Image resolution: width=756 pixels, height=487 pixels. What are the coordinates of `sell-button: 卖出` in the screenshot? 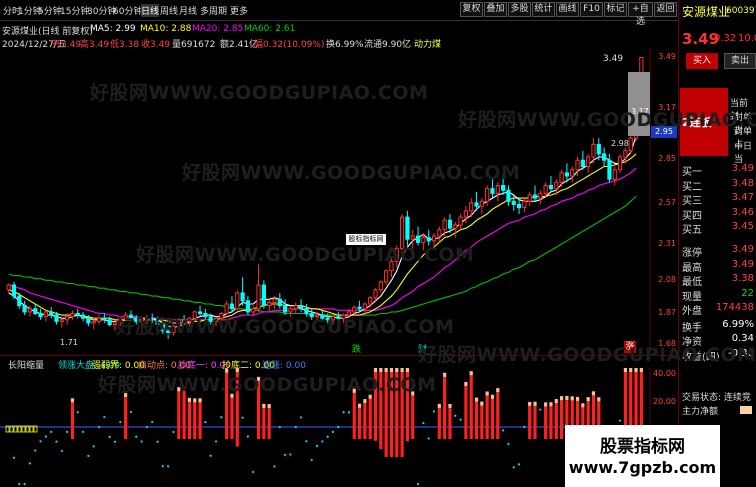 It's located at (740, 61).